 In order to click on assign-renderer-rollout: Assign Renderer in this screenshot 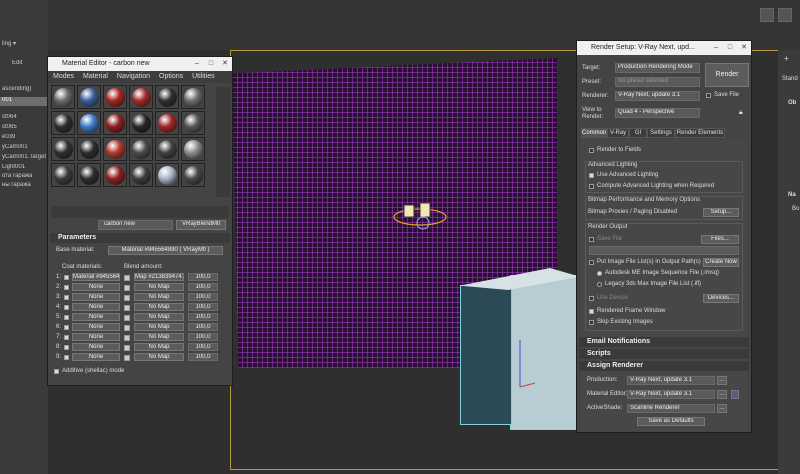, I will do `click(664, 366)`.